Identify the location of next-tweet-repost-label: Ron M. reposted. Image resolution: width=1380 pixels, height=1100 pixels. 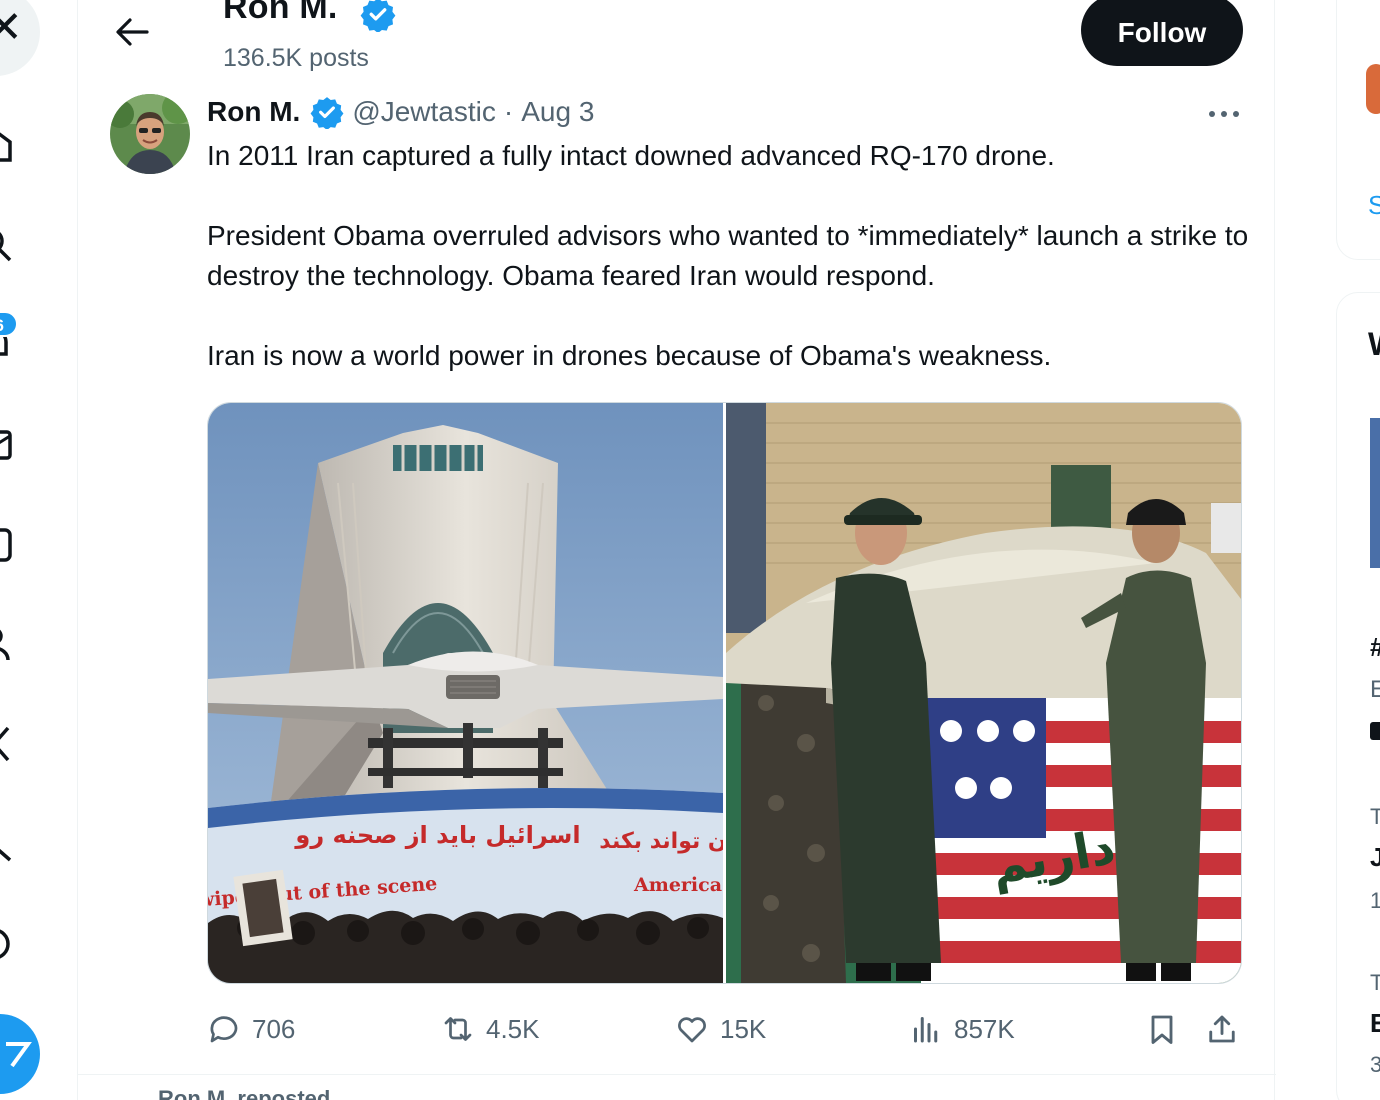
(244, 1093).